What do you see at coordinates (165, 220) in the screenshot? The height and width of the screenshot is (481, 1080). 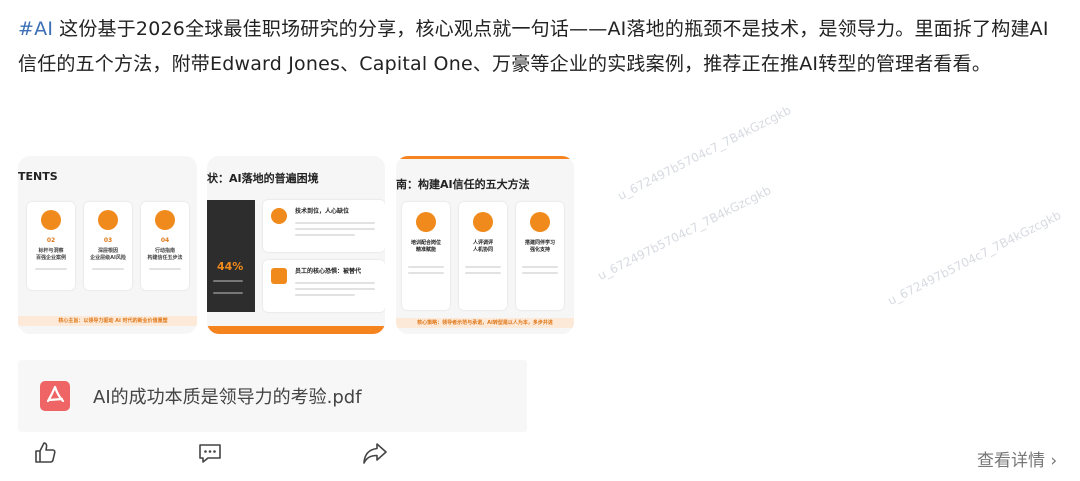 I see `flag-icon` at bounding box center [165, 220].